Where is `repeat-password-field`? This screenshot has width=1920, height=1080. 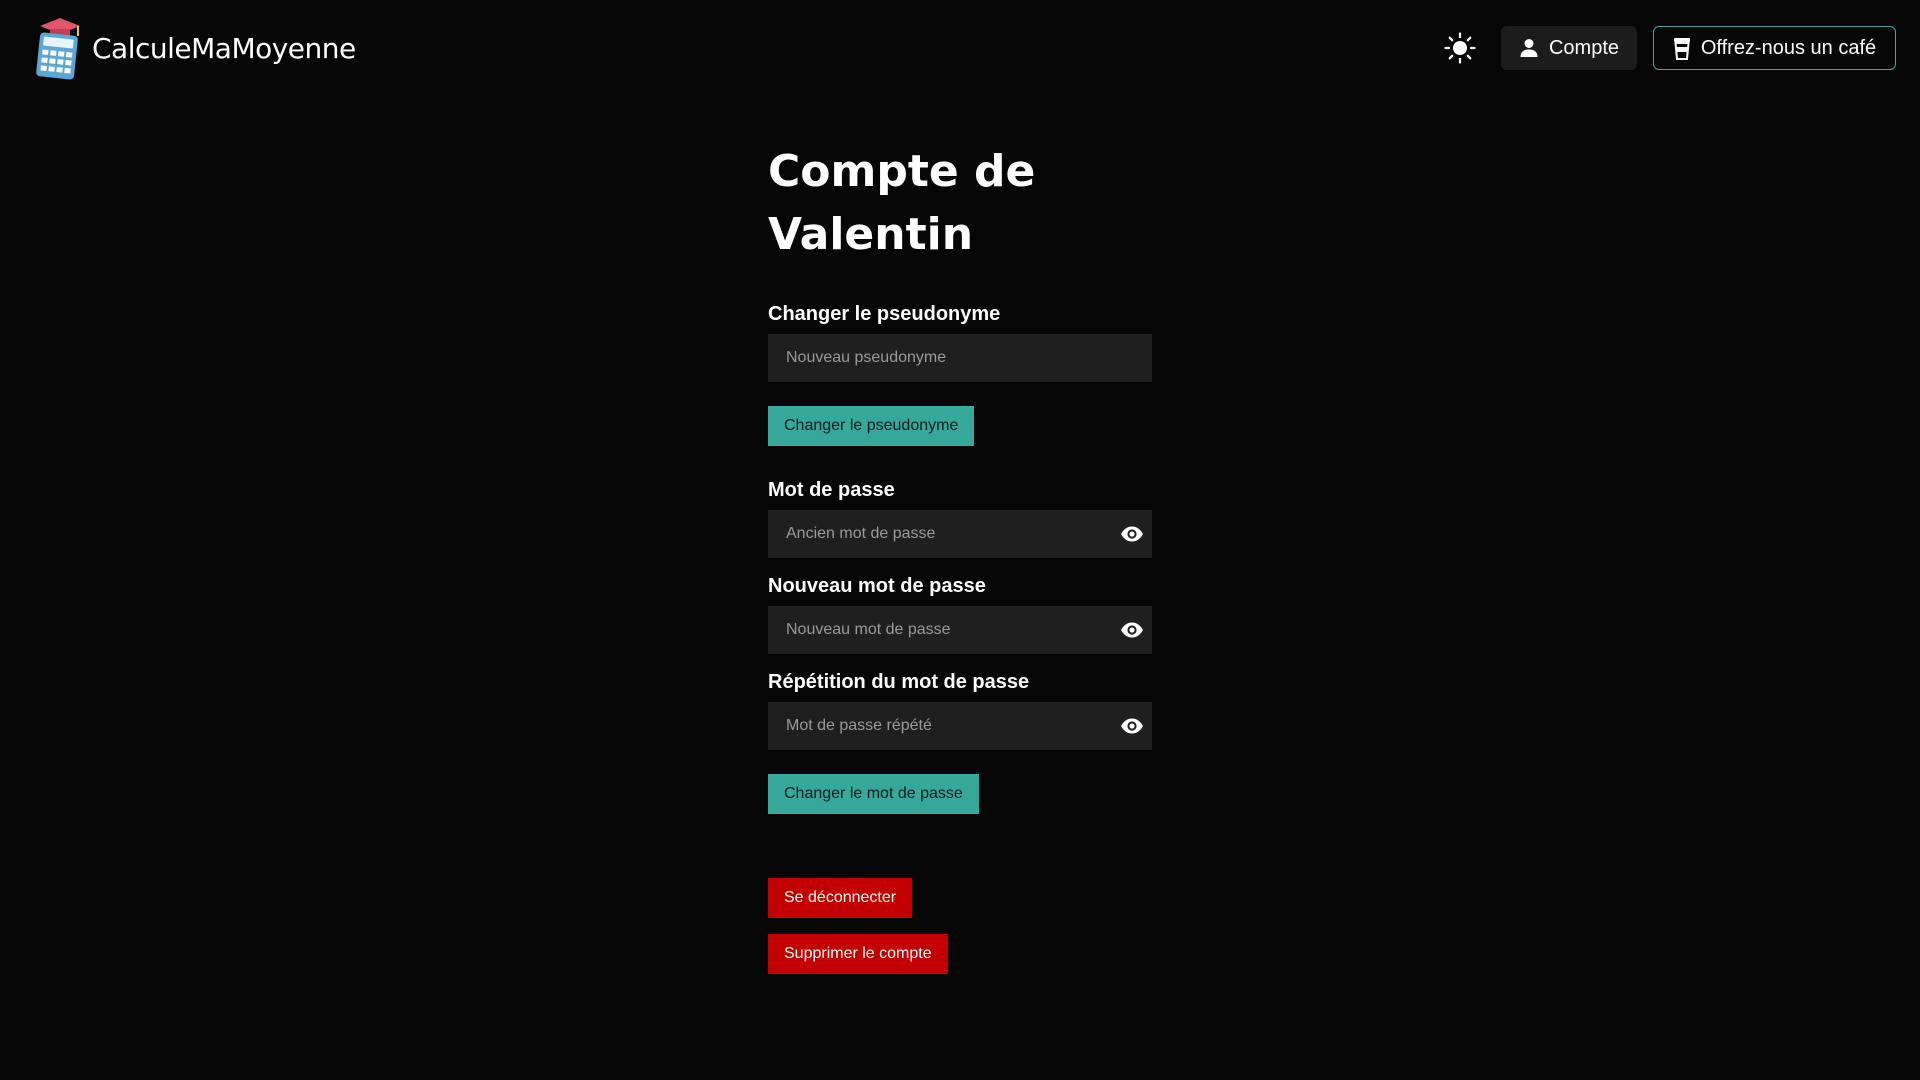 repeat-password-field is located at coordinates (960, 726).